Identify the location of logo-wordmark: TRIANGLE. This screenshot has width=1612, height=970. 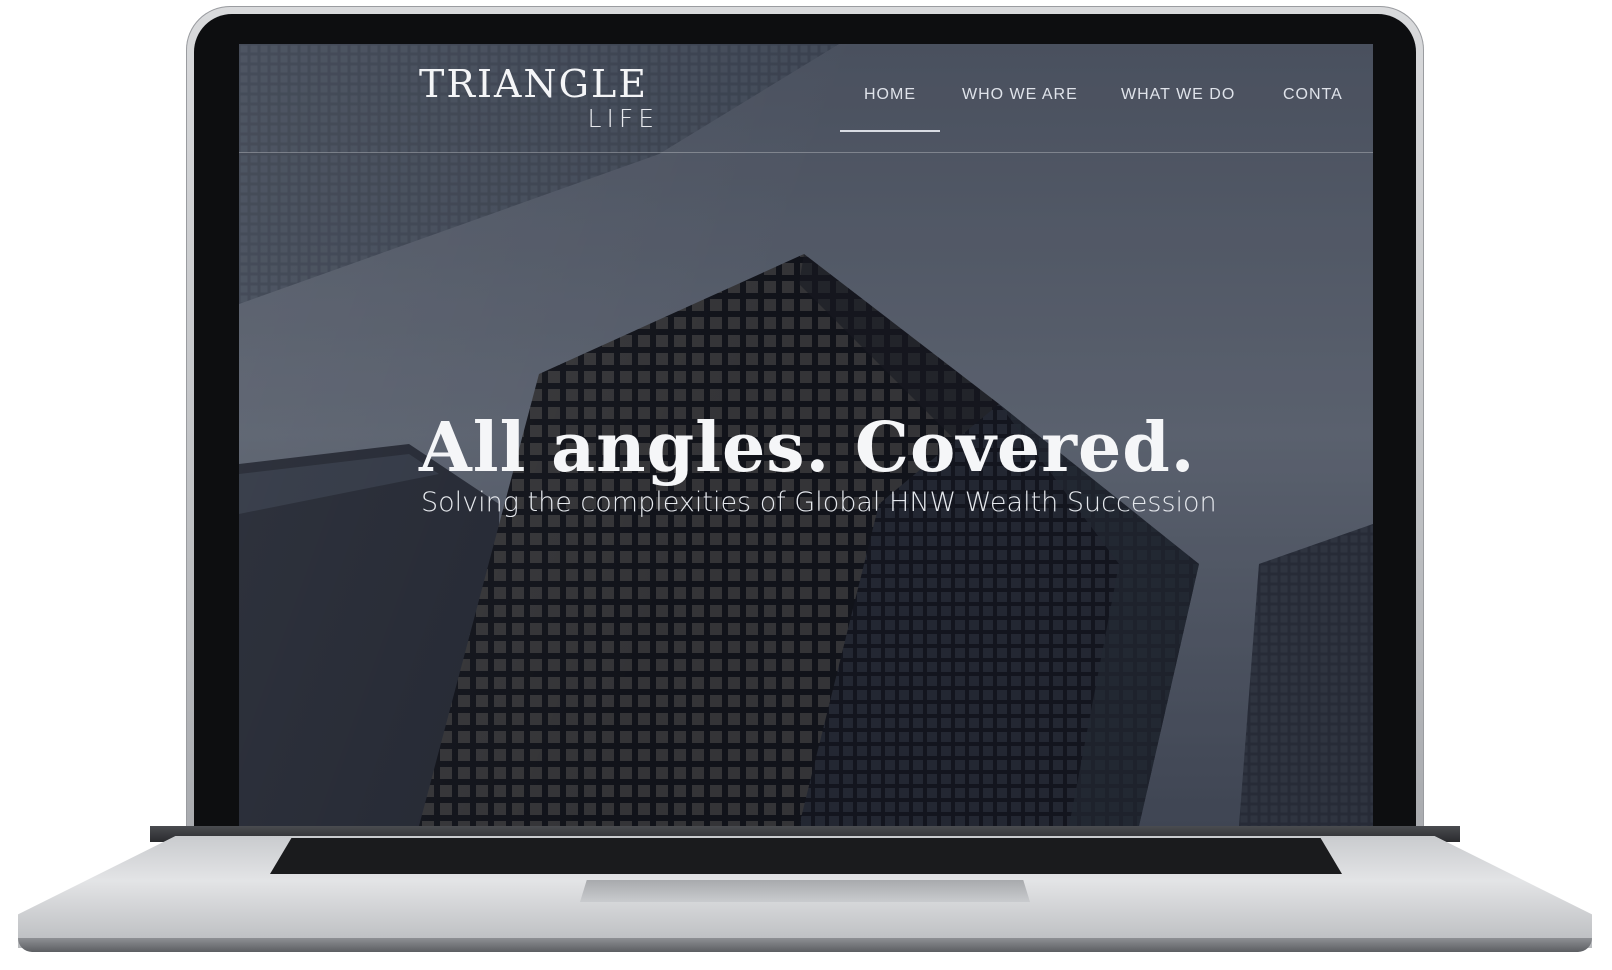
(533, 84).